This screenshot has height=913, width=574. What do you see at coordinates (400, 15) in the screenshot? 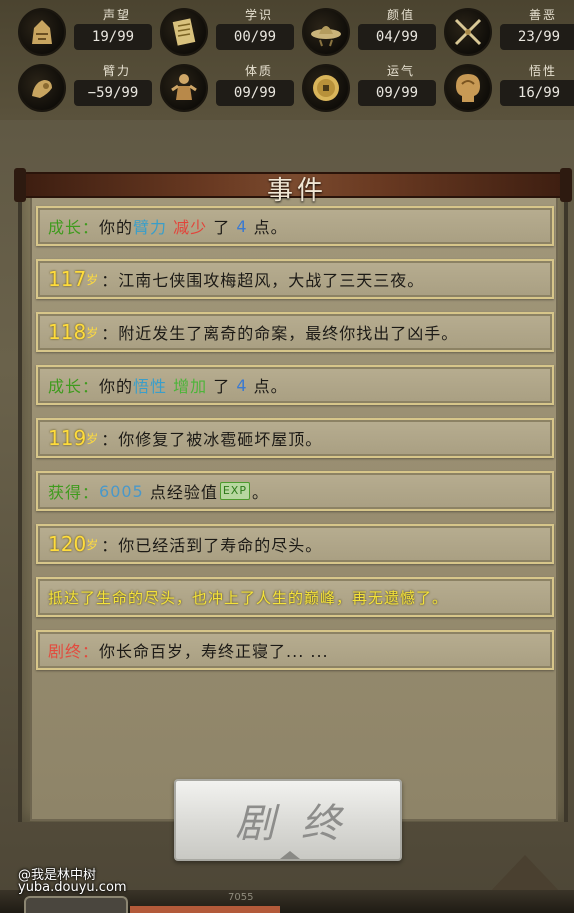
I see `stat-label: 颜值` at bounding box center [400, 15].